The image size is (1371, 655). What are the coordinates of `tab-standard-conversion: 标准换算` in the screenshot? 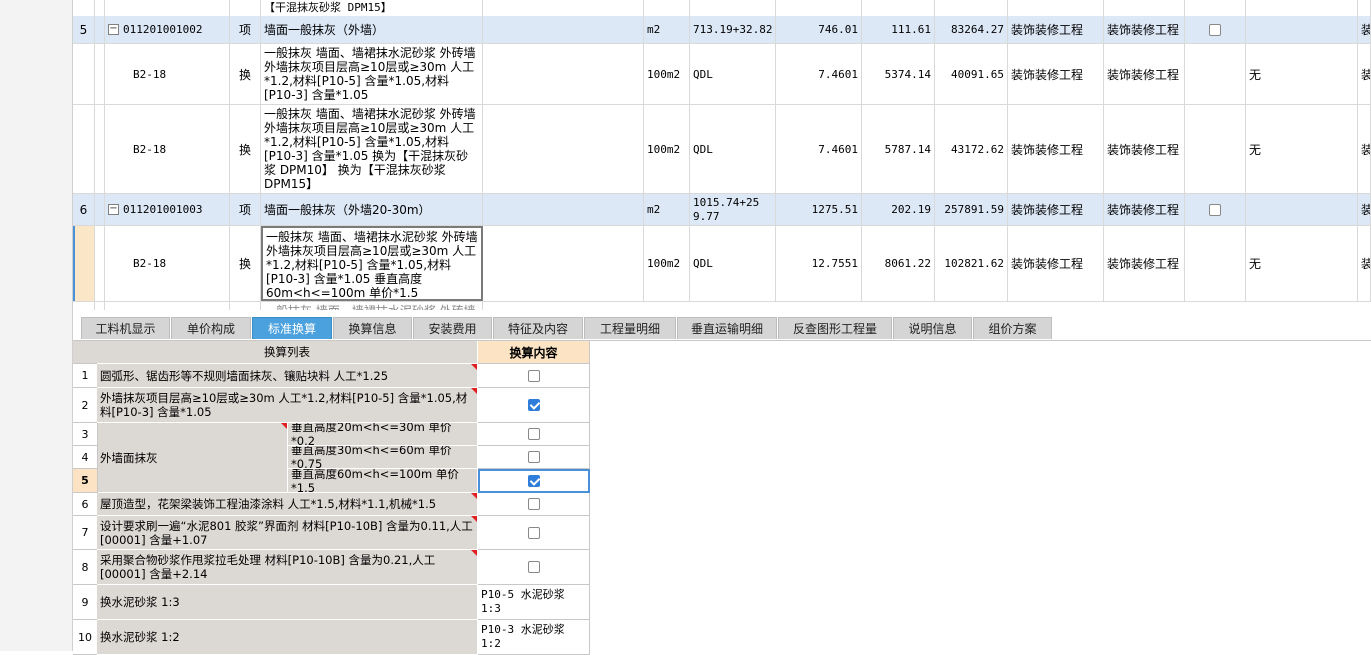 It's located at (292, 328).